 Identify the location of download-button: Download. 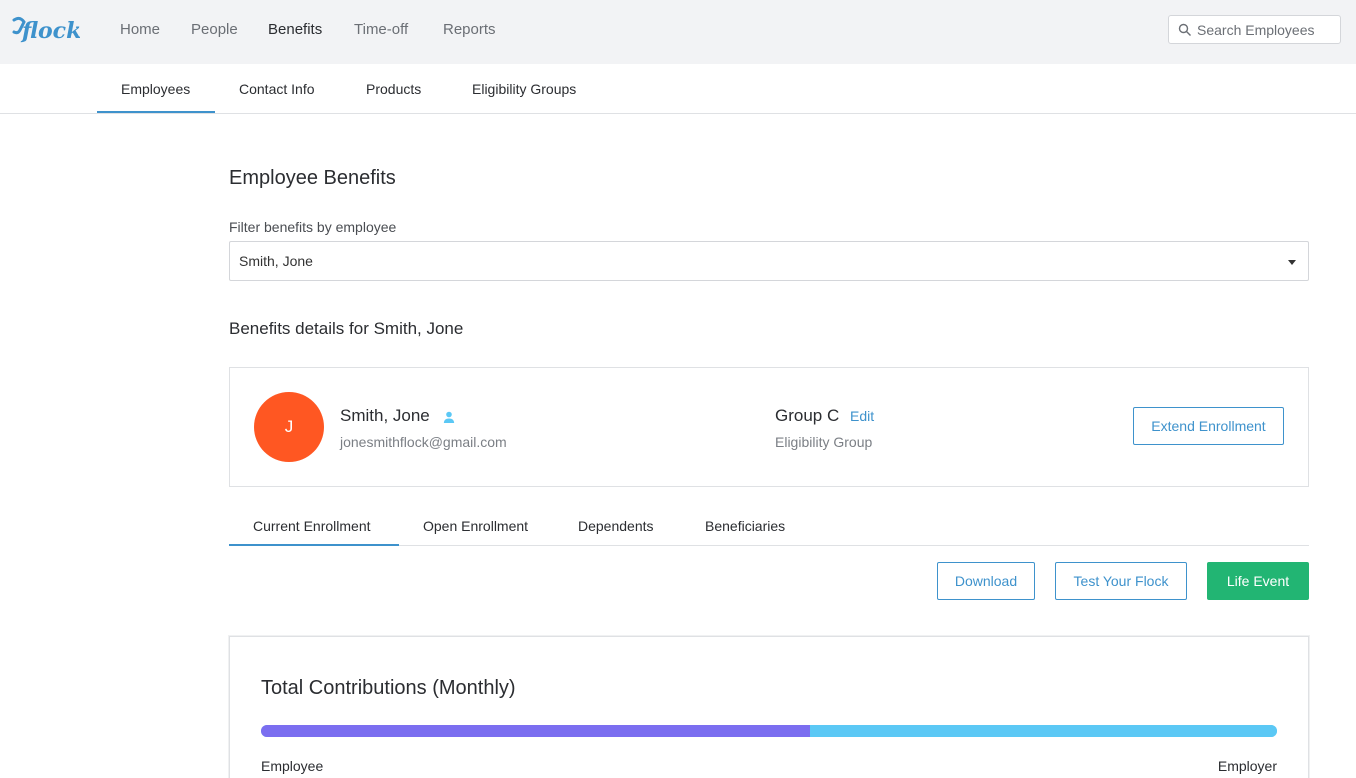
(986, 581).